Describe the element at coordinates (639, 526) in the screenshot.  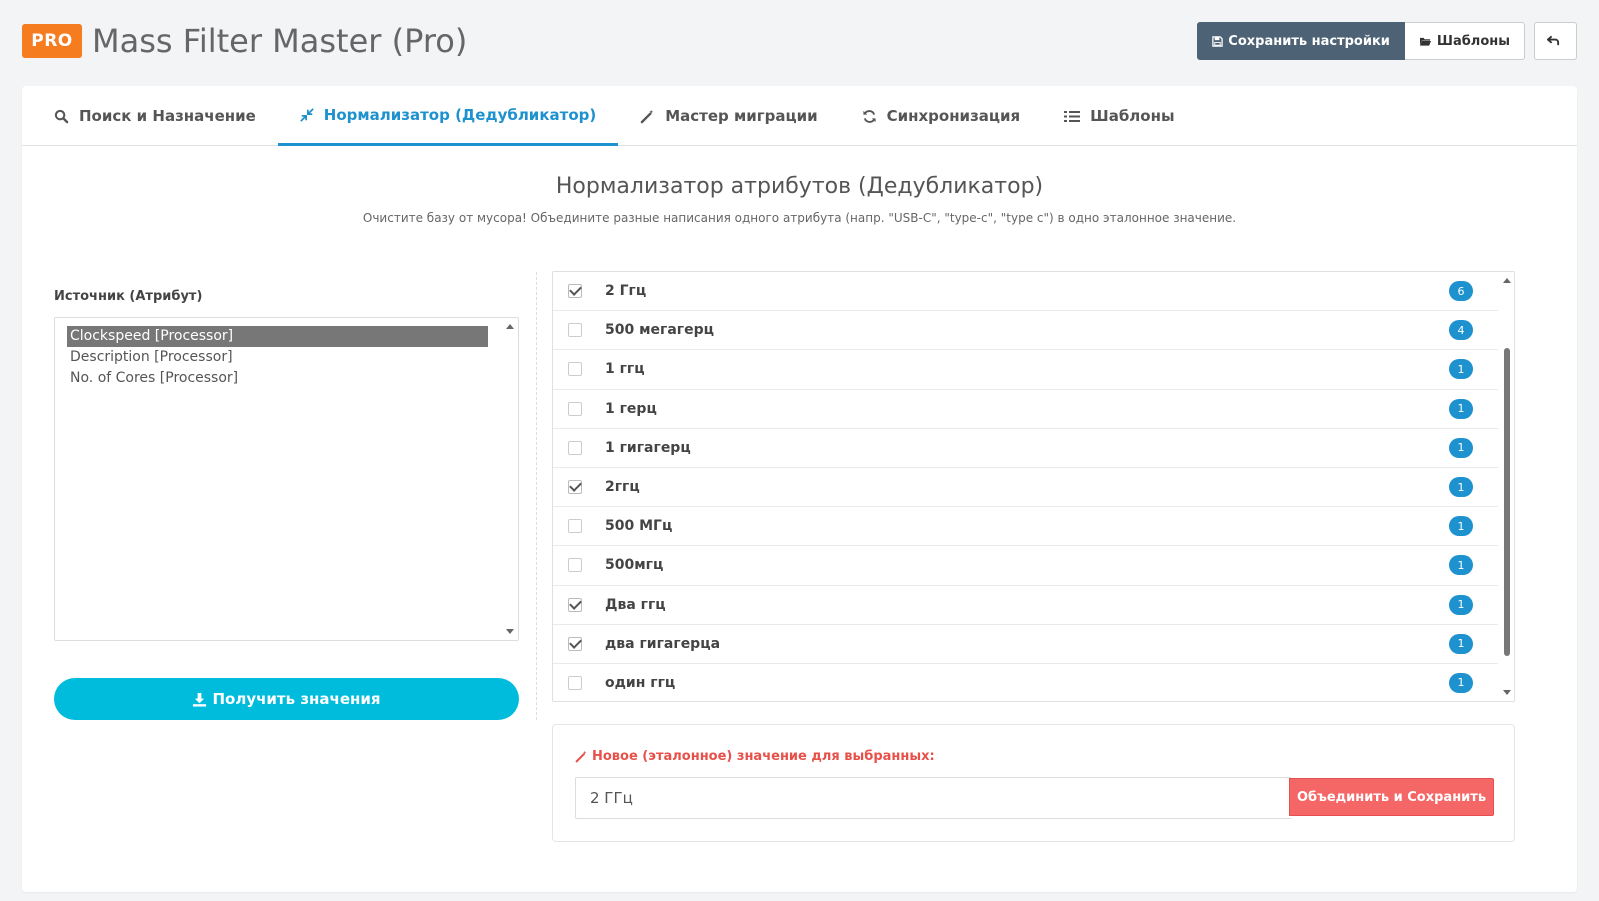
I see `value-text: 500 МГц` at that location.